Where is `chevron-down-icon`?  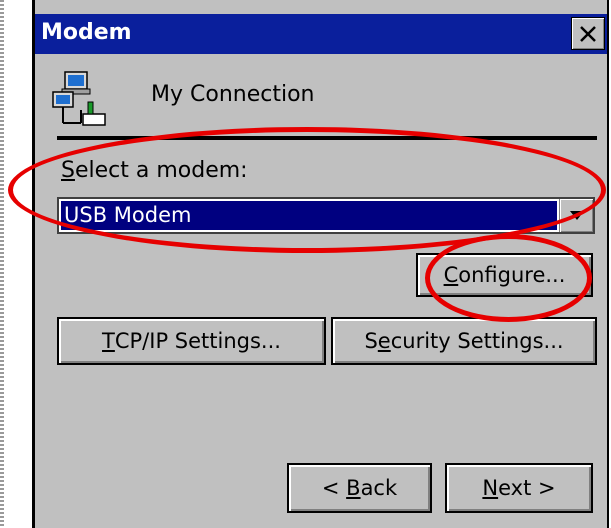
chevron-down-icon is located at coordinates (576, 215).